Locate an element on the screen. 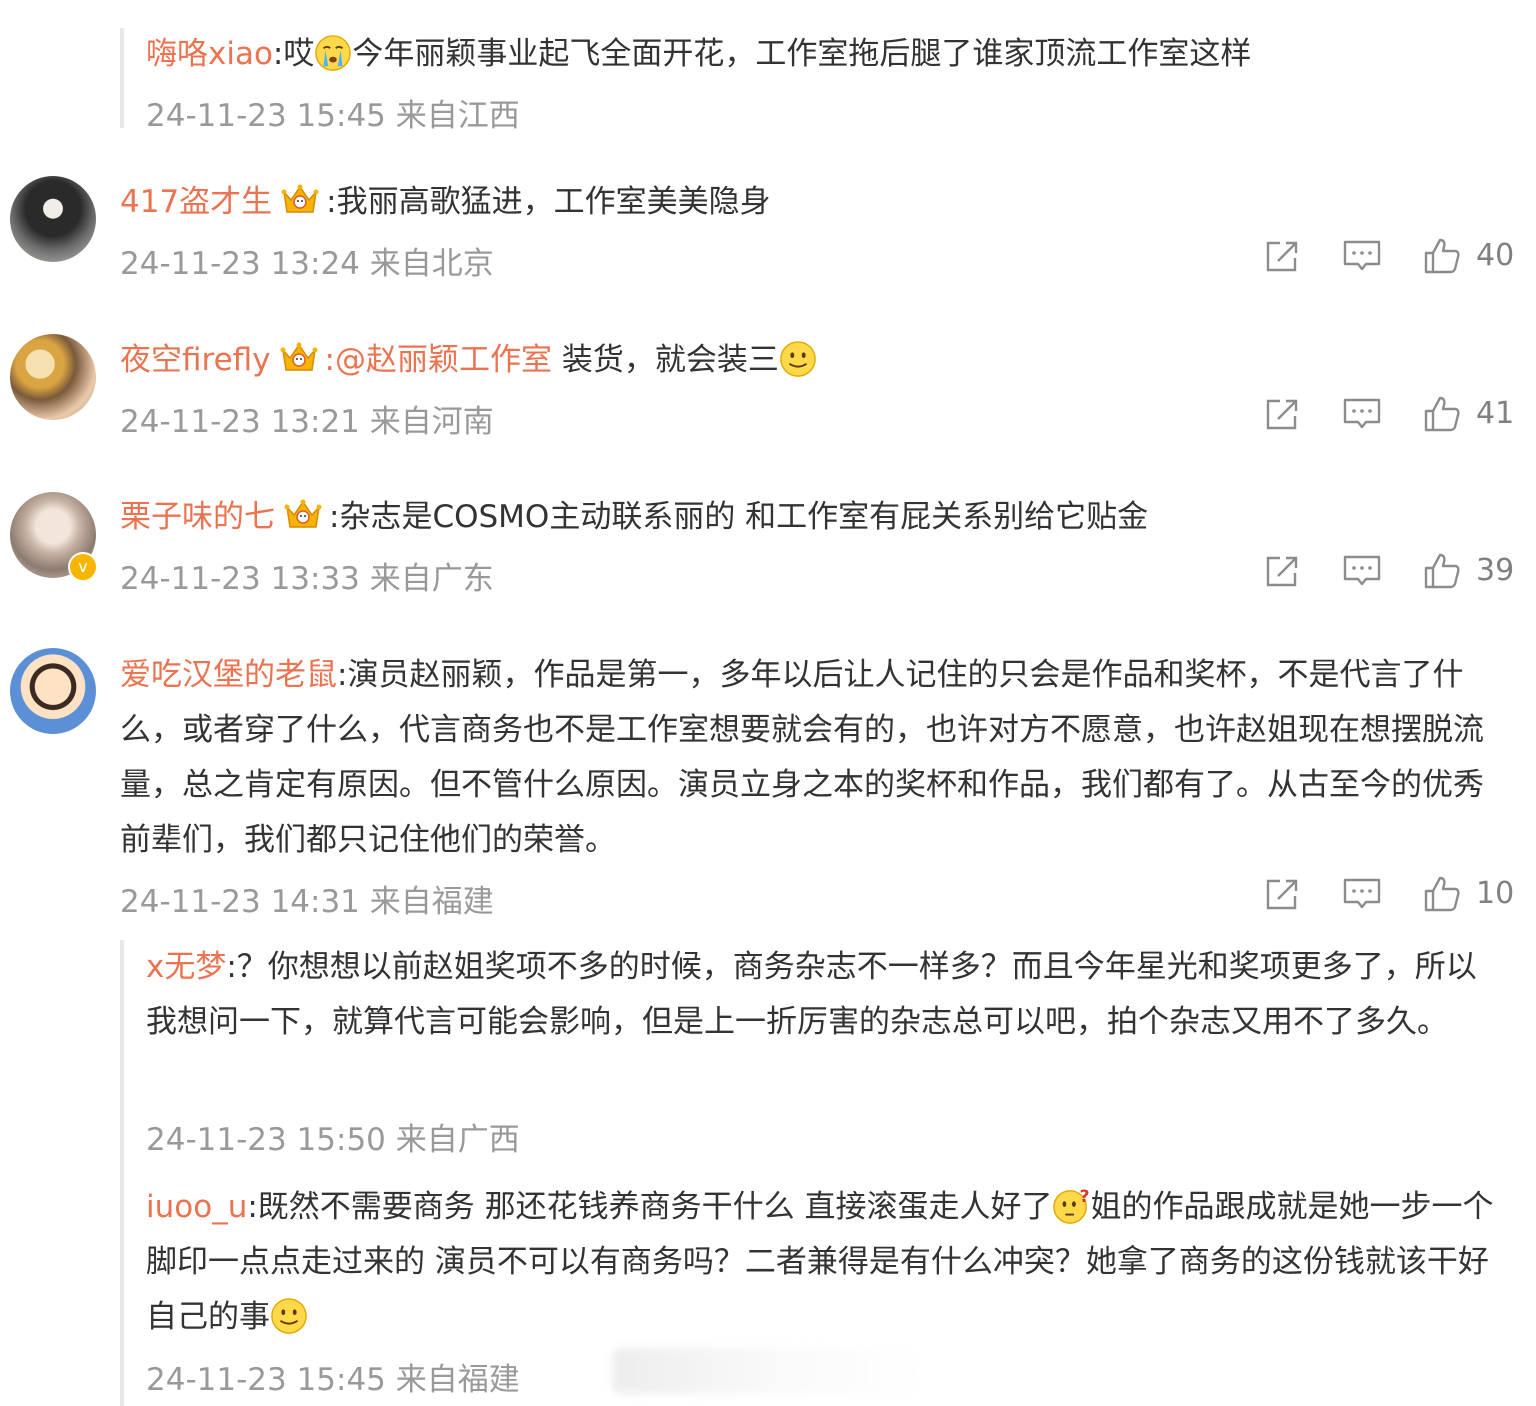 The image size is (1536, 1406). reply-username: 嗨咯xiao is located at coordinates (209, 54).